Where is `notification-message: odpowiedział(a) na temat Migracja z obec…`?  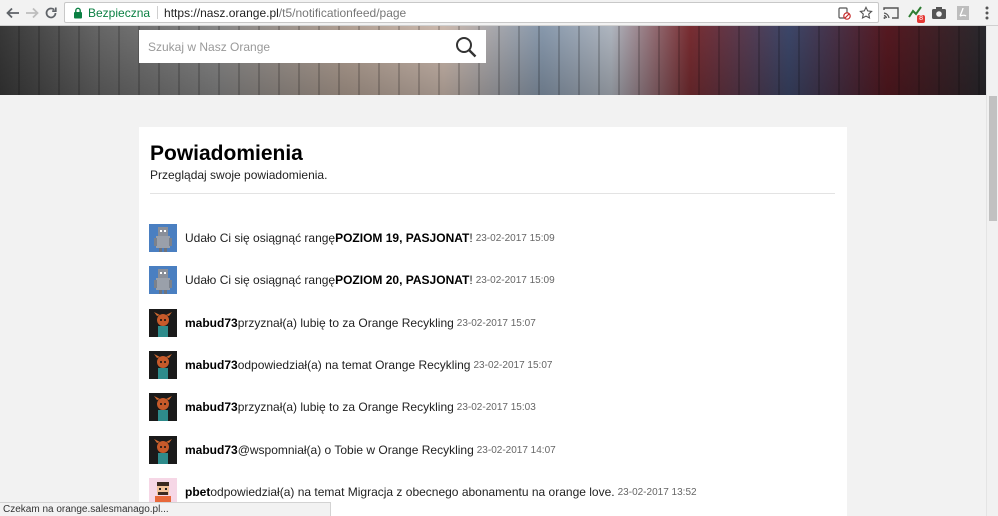 notification-message: odpowiedział(a) na temat Migracja z obec… is located at coordinates (412, 492).